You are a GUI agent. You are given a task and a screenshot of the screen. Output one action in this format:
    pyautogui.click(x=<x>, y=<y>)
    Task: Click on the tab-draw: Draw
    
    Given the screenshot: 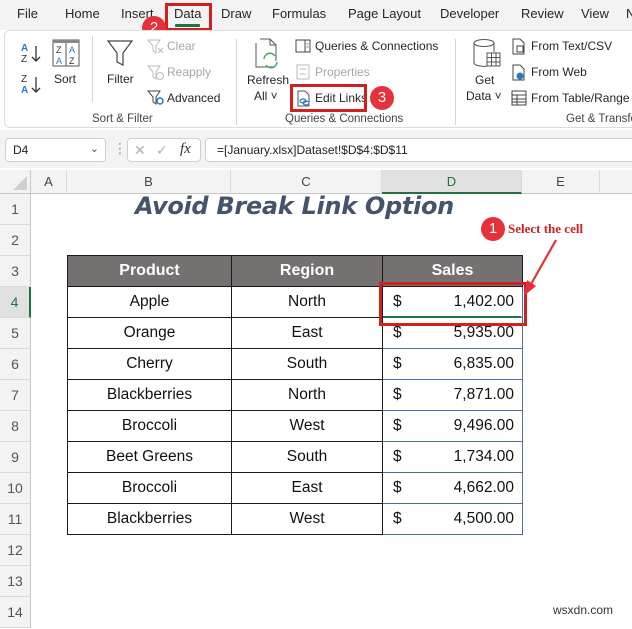 What is the action you would take?
    pyautogui.click(x=236, y=13)
    